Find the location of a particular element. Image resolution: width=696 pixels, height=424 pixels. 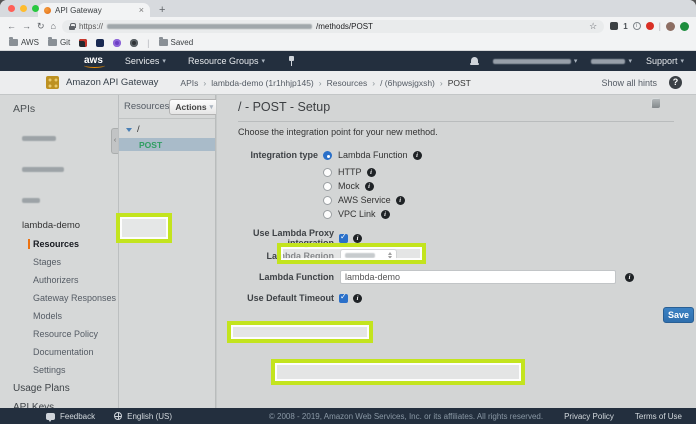

bookmarks-bar: AWS Git | Saved is located at coordinates (348, 43).